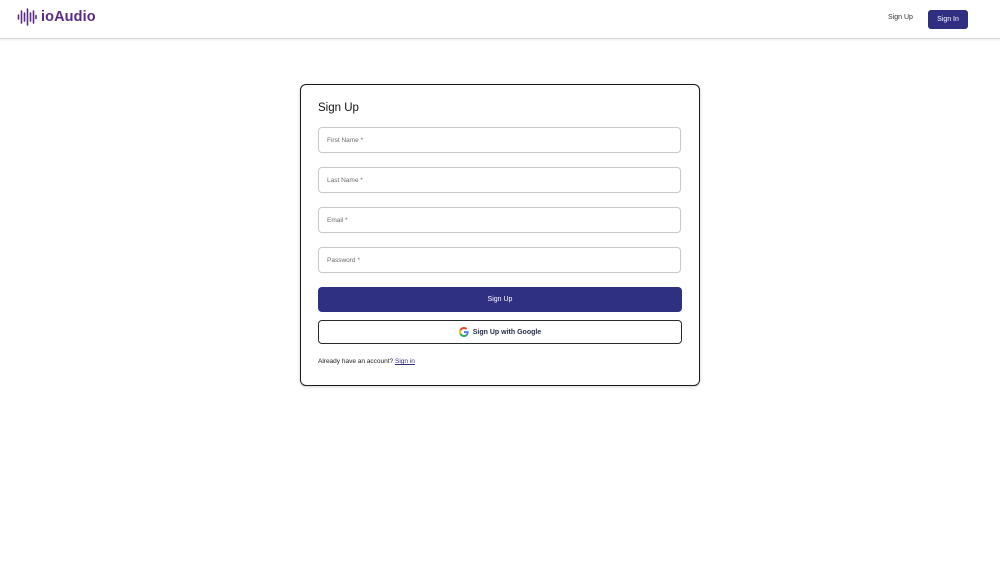  I want to click on google-signup-label: Sign Up with Google, so click(507, 332).